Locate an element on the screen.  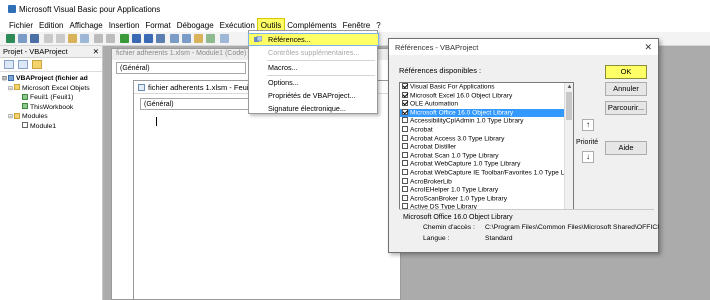
reference-item: Acrobat Access 3.0 Type Library is located at coordinates (486, 139).